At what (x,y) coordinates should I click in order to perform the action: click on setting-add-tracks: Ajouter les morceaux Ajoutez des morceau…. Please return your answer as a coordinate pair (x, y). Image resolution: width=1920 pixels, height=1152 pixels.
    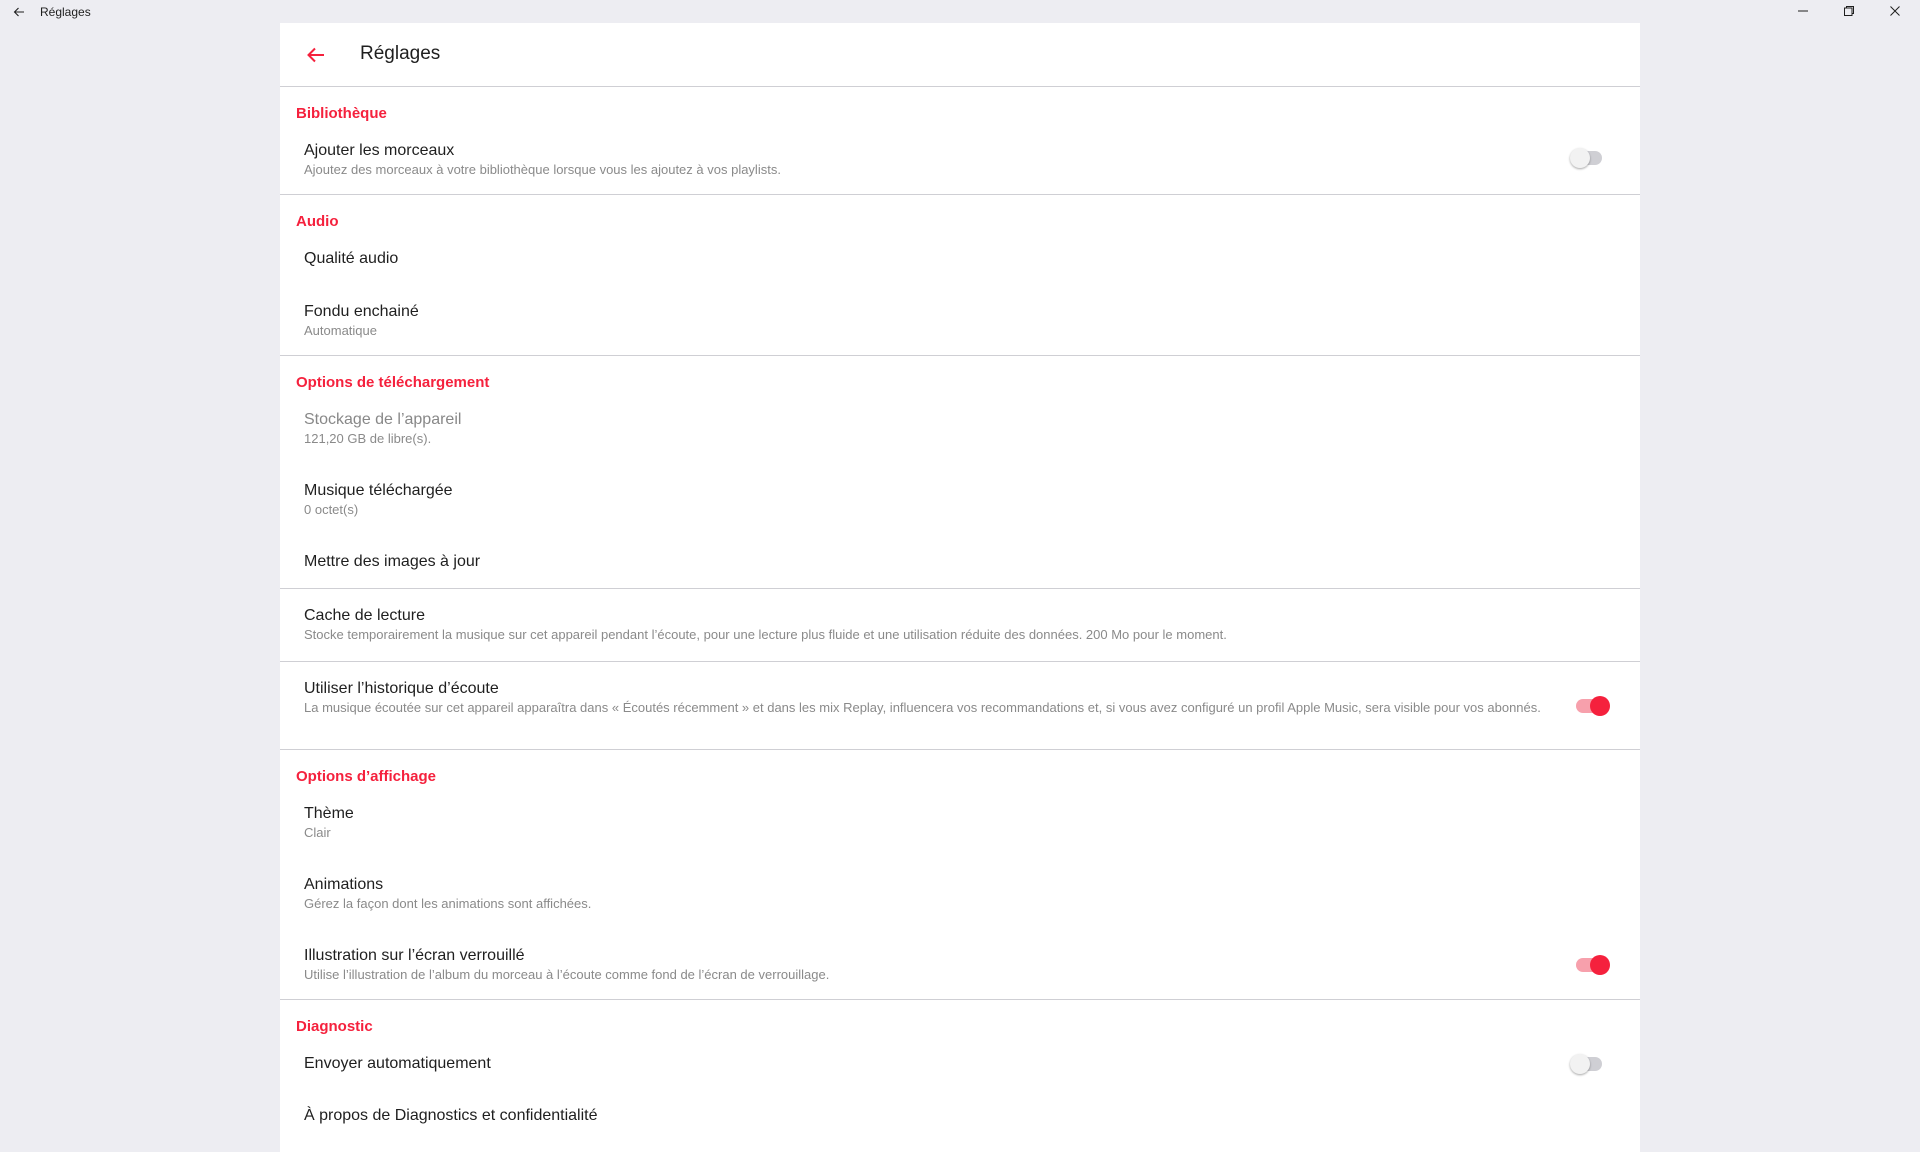
    Looking at the image, I should click on (960, 160).